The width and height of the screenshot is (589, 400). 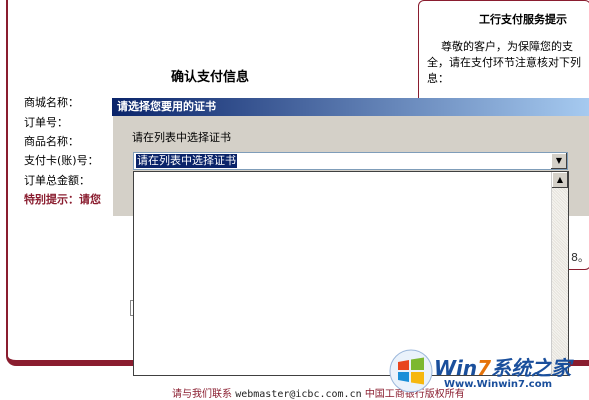 What do you see at coordinates (62, 199) in the screenshot?
I see `special-tip-text: 特别提示：请您` at bounding box center [62, 199].